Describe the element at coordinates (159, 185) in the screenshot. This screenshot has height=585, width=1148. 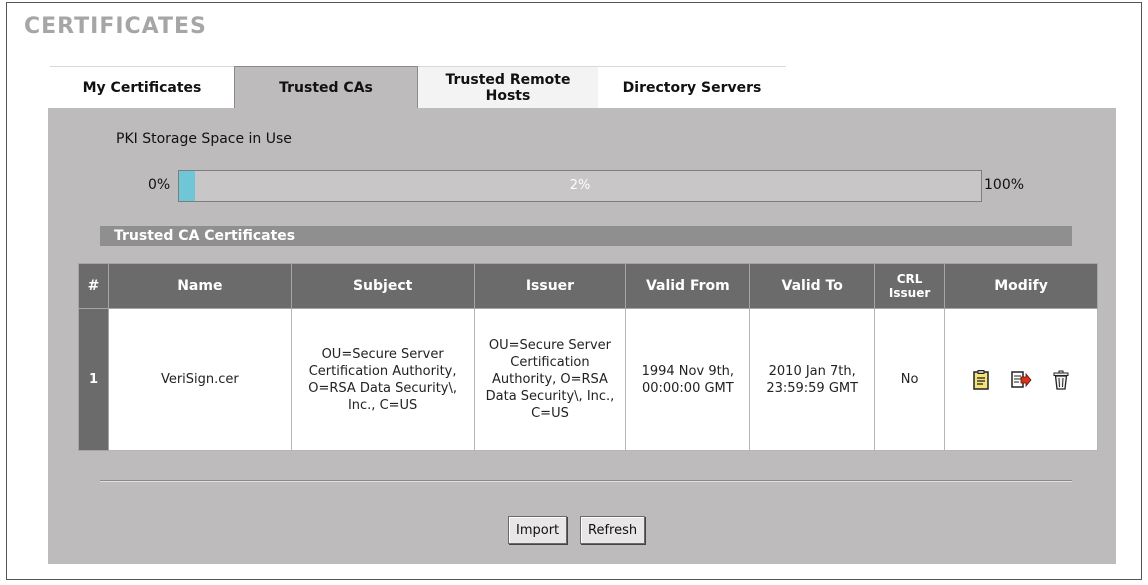
I see `storage-min-label: 0%` at that location.